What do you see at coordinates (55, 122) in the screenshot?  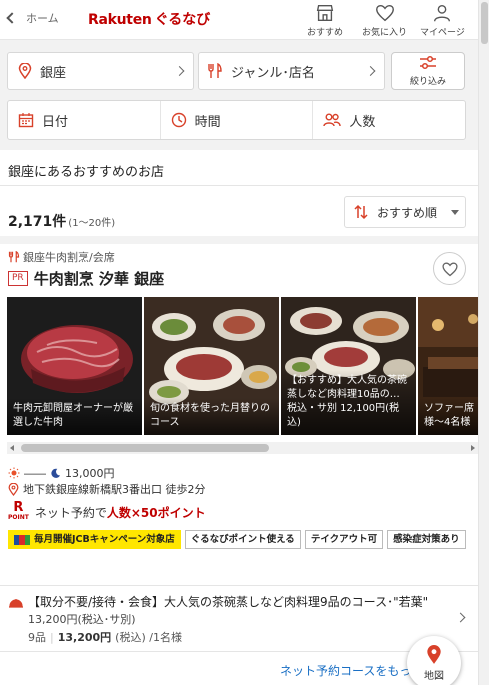 I see `date-label: 日付` at bounding box center [55, 122].